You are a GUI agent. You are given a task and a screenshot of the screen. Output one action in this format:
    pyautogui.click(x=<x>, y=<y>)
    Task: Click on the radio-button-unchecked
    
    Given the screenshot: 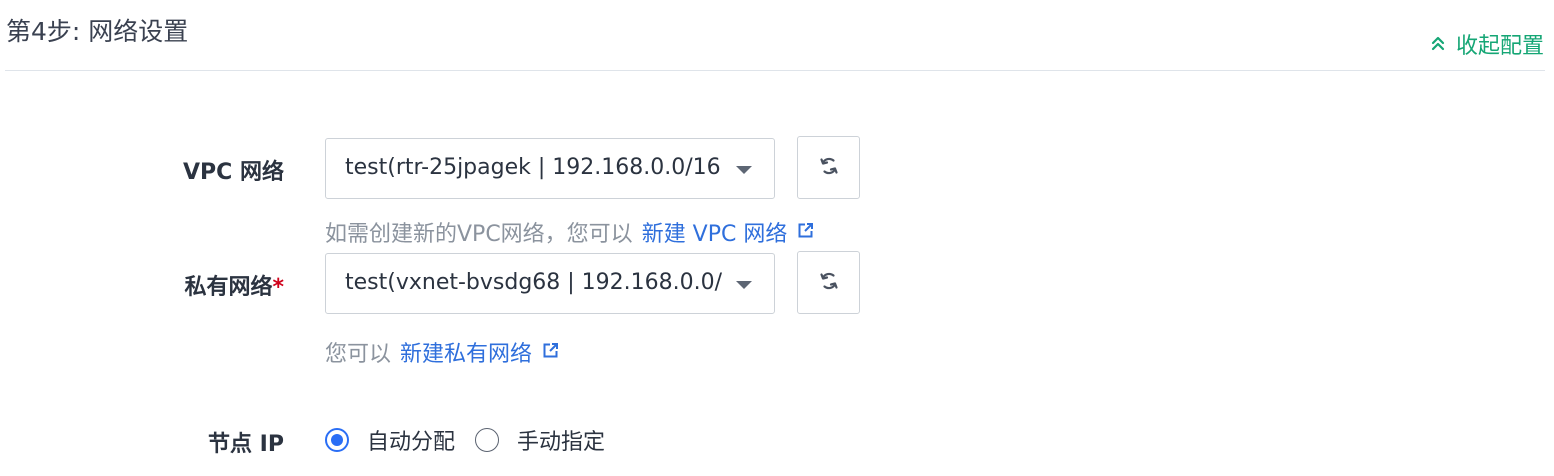 What is the action you would take?
    pyautogui.click(x=487, y=440)
    